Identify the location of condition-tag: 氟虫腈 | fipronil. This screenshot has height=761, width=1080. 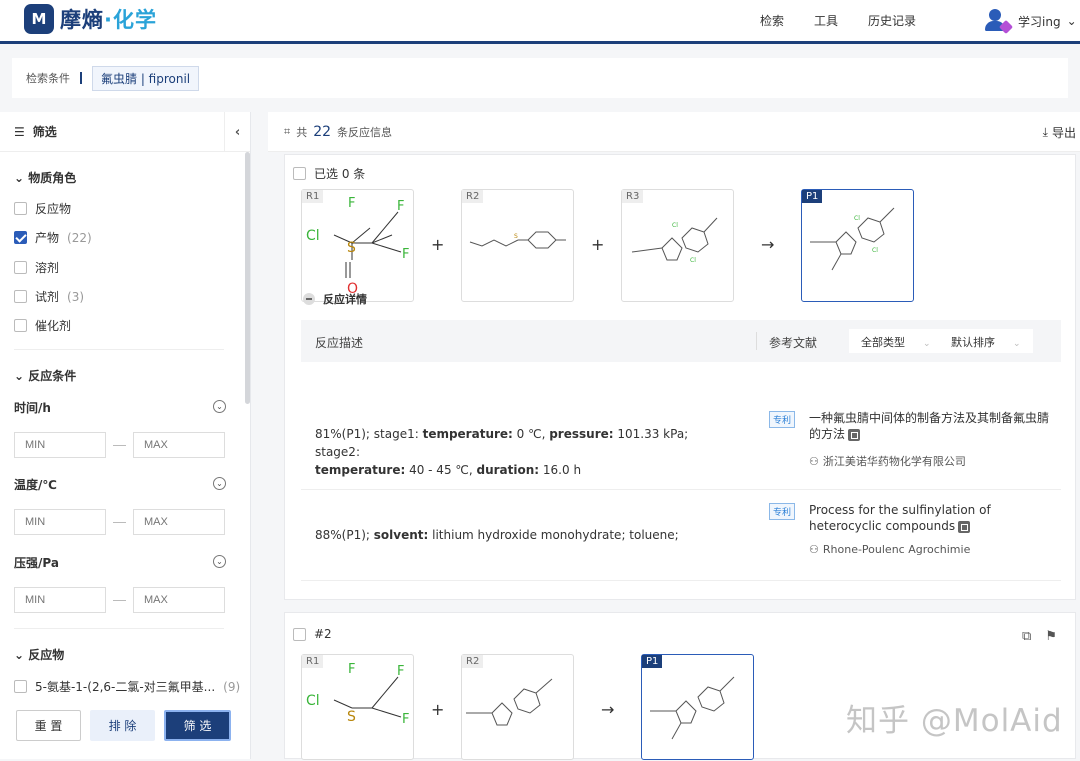
(146, 78).